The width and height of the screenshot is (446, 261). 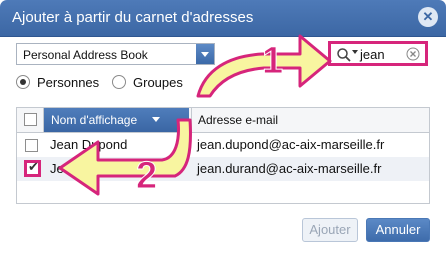 I want to click on search-options-caret-icon, so click(x=355, y=52).